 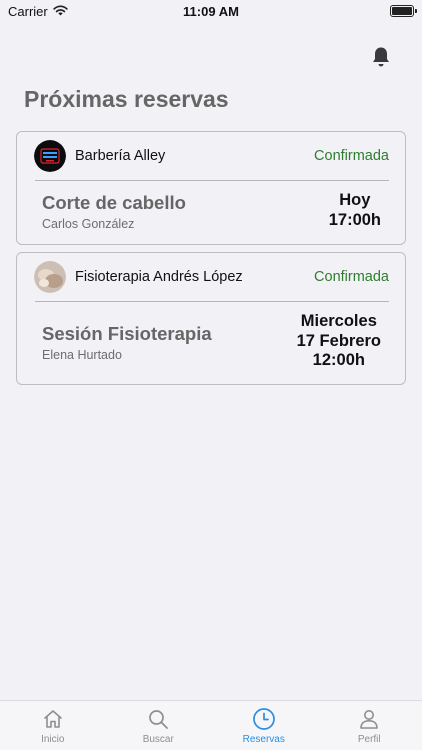 What do you see at coordinates (114, 202) in the screenshot?
I see `service-name: Corte de cabello` at bounding box center [114, 202].